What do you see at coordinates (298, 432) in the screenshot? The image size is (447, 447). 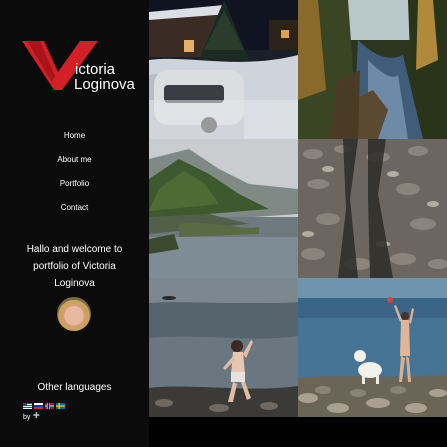 I see `bottom-strip` at bounding box center [298, 432].